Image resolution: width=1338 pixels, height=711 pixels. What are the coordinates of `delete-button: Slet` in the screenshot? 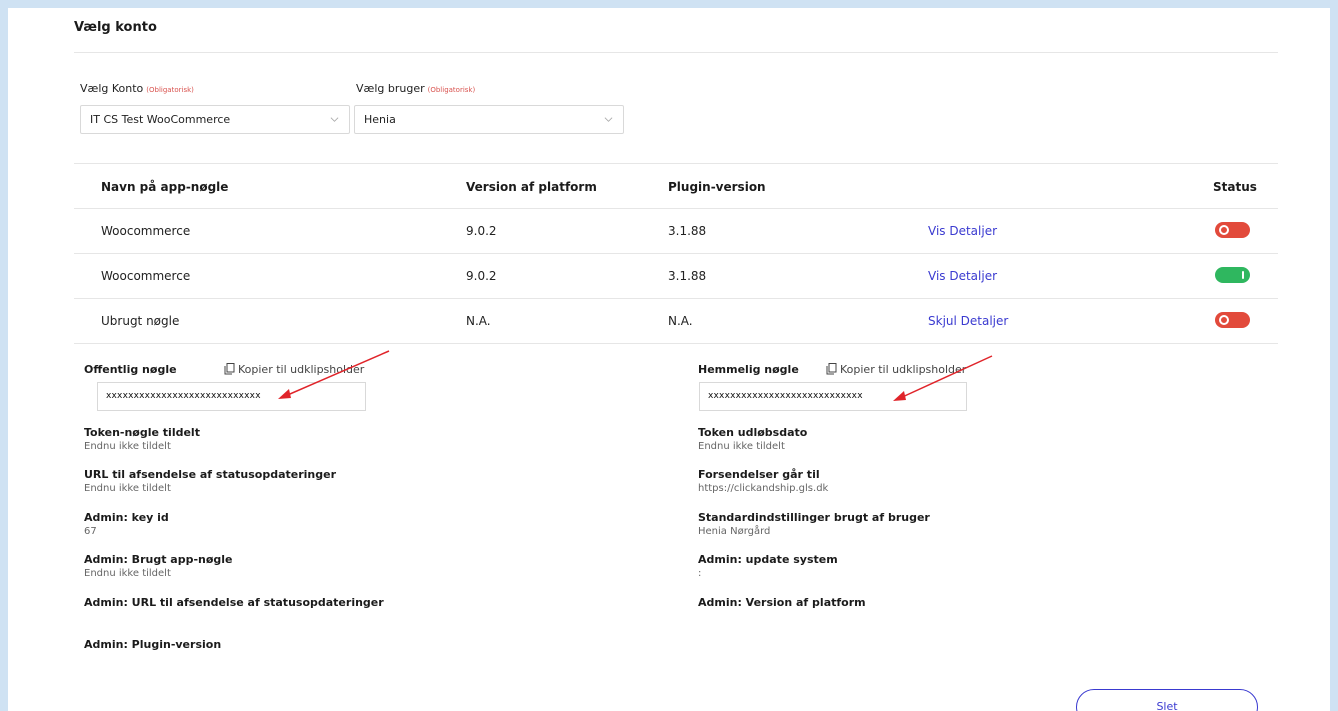 It's located at (1167, 700).